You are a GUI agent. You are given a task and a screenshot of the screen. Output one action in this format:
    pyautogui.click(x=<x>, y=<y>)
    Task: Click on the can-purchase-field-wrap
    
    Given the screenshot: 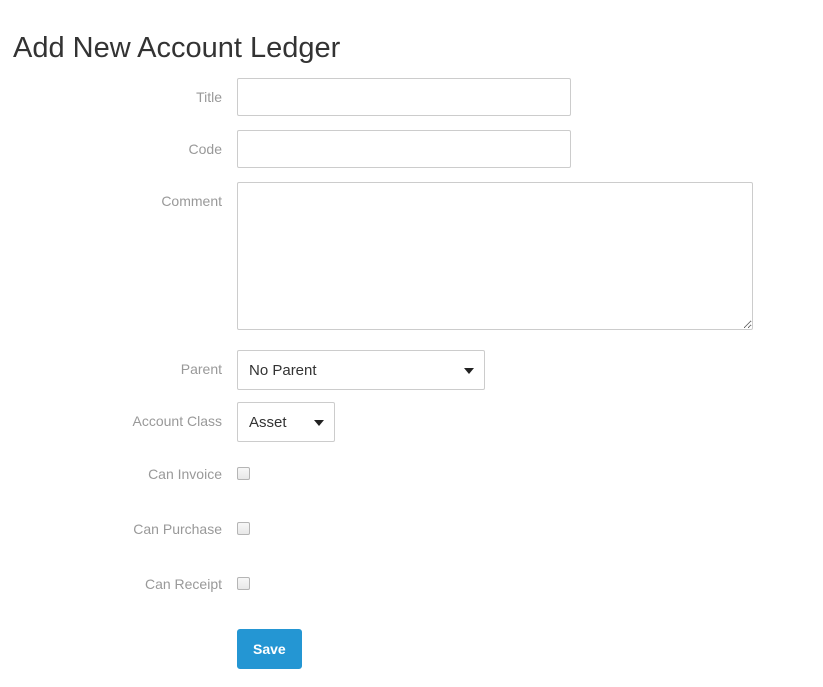 What is the action you would take?
    pyautogui.click(x=530, y=527)
    